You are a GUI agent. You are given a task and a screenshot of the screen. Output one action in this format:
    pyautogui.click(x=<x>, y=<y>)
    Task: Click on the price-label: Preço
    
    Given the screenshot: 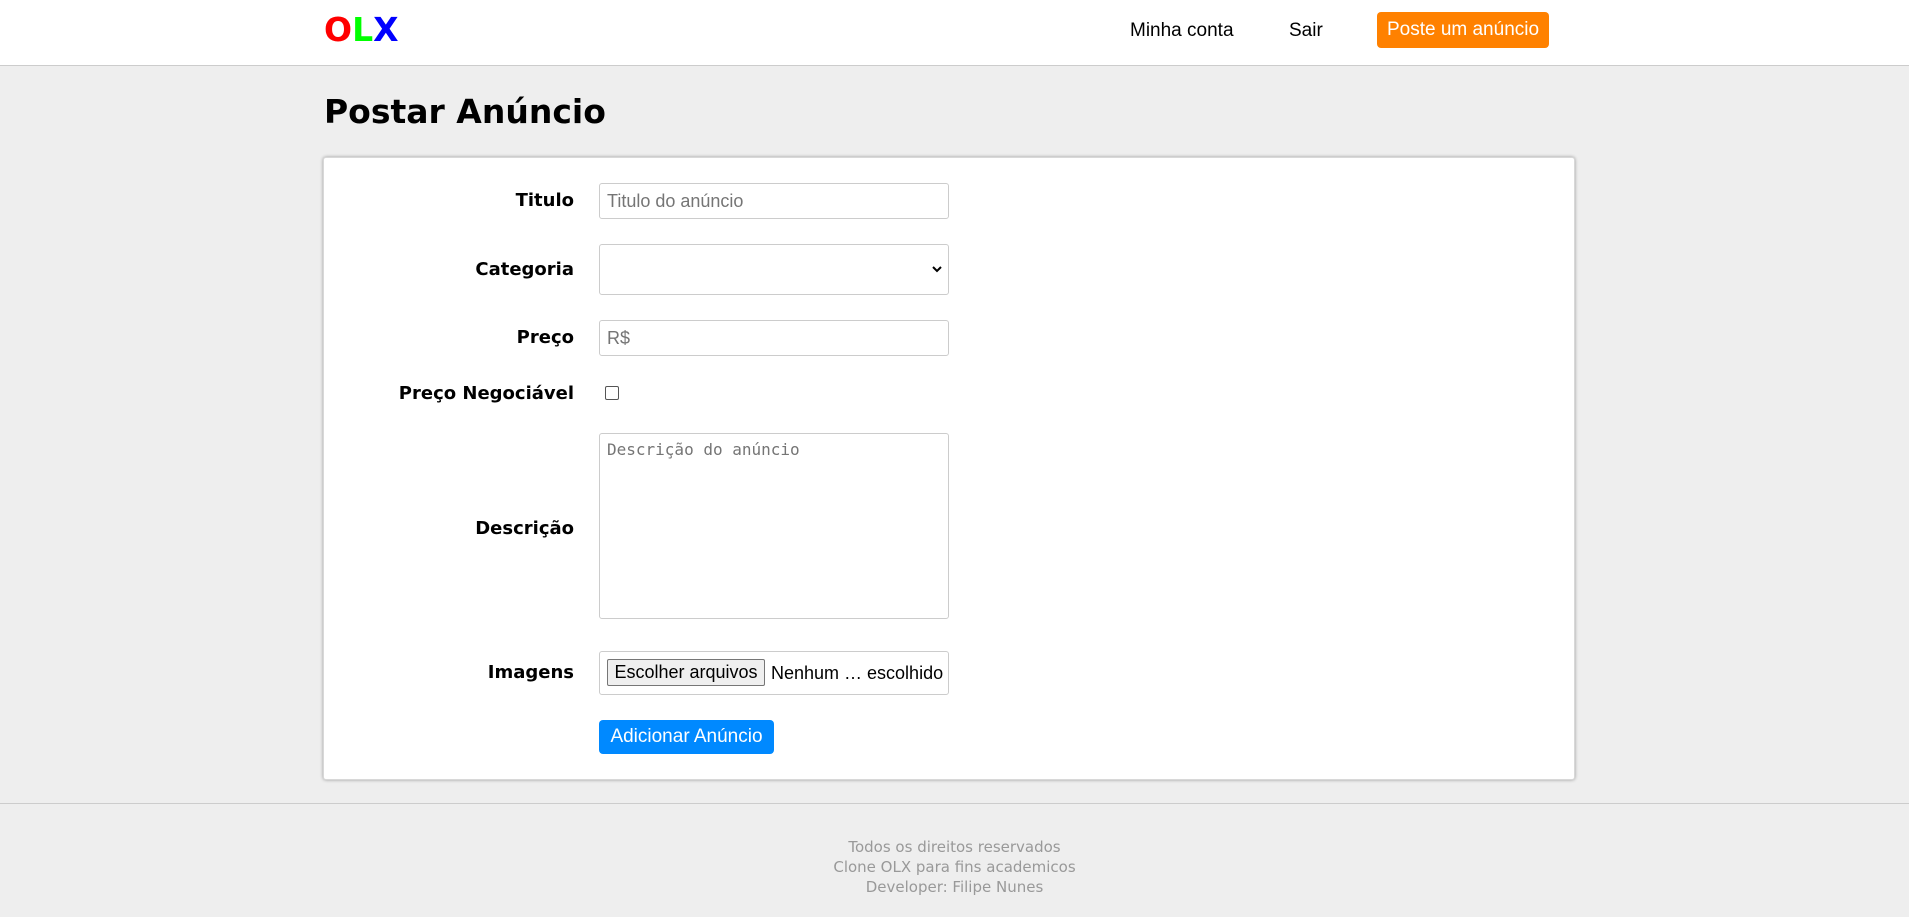 What is the action you would take?
    pyautogui.click(x=545, y=337)
    